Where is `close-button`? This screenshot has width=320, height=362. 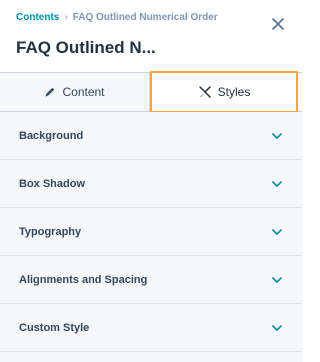 close-button is located at coordinates (278, 24).